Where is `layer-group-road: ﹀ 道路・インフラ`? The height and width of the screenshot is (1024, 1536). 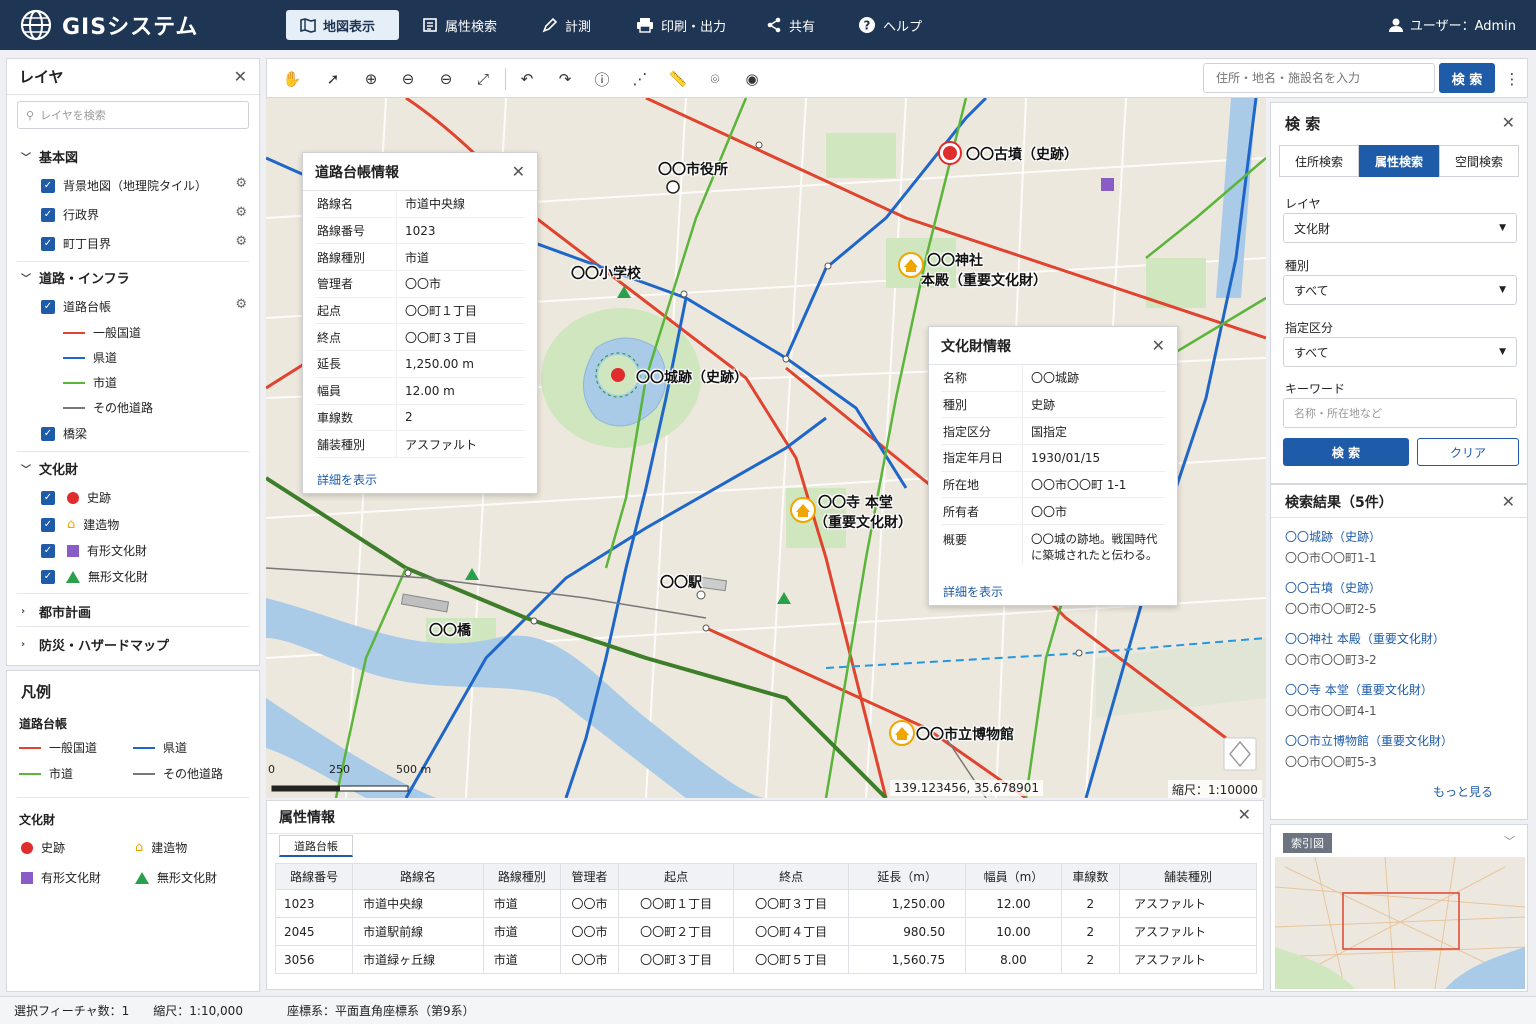
layer-group-road: ﹀ 道路・インフラ is located at coordinates (75, 277).